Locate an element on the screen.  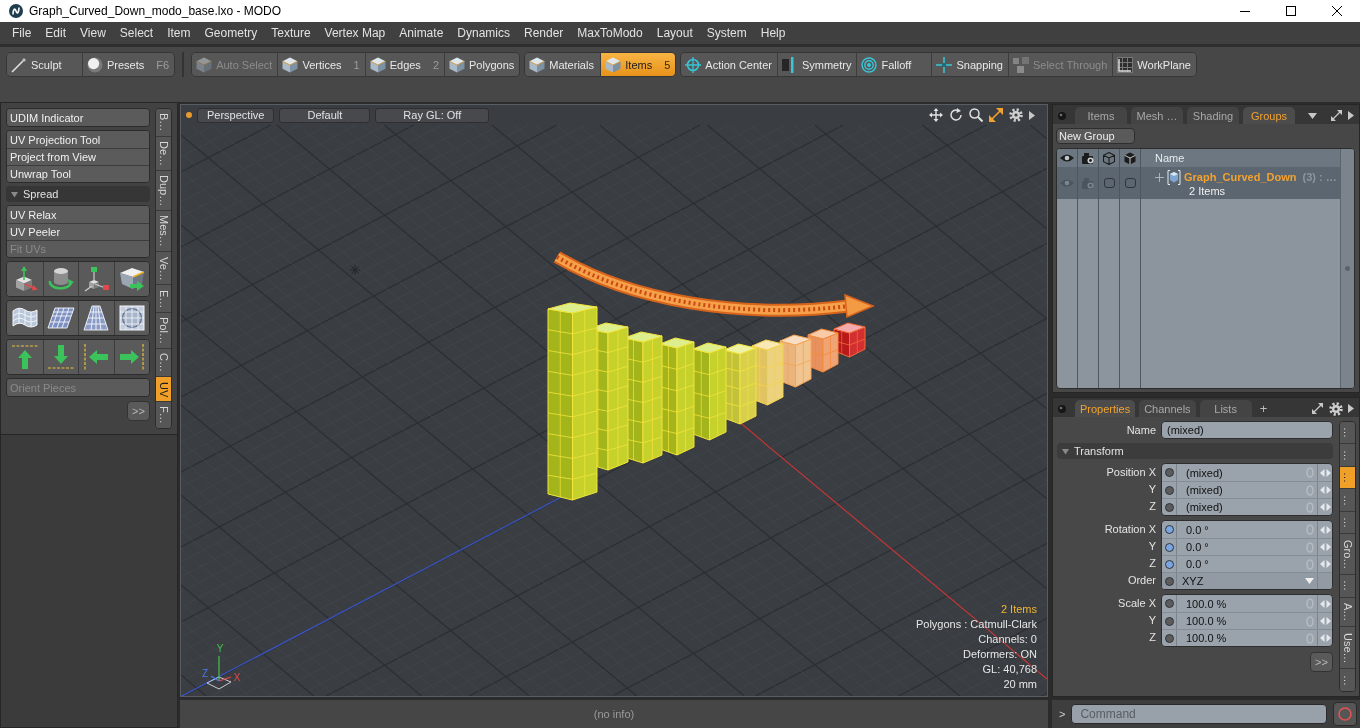
tool-button: Presets F6 is located at coordinates (128, 64).